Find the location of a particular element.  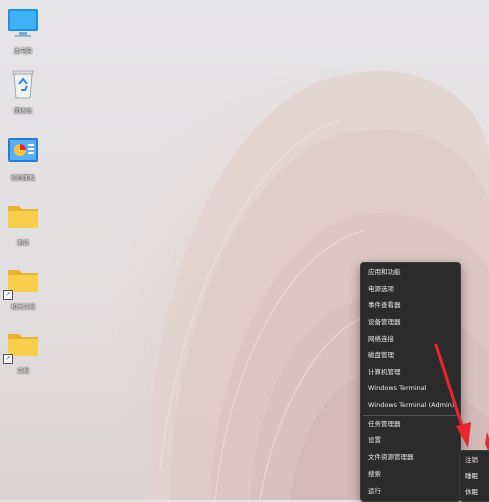

monitor-icon is located at coordinates (23, 24).